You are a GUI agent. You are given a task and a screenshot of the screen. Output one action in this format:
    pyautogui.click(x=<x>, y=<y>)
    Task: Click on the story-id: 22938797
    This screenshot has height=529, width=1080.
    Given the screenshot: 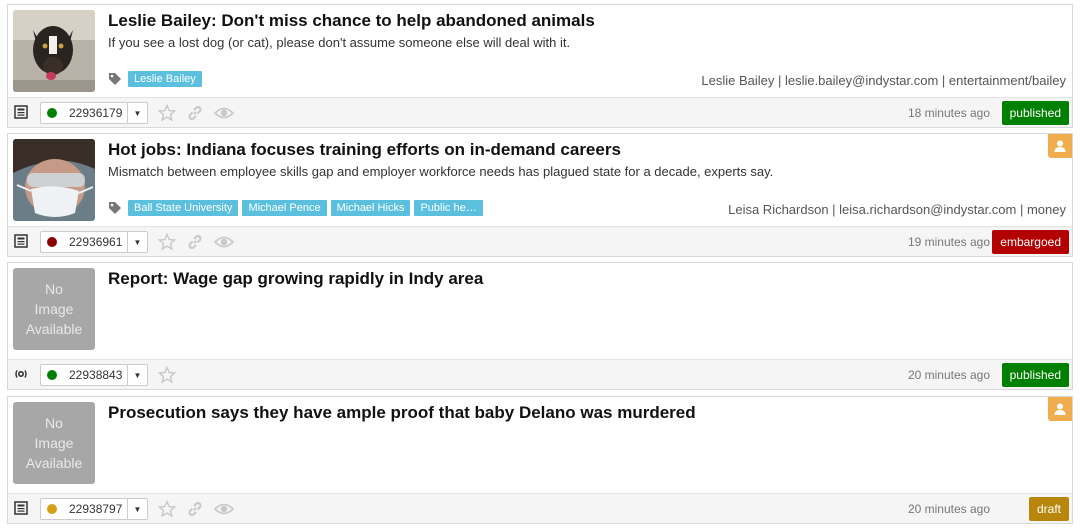 What is the action you would take?
    pyautogui.click(x=96, y=509)
    